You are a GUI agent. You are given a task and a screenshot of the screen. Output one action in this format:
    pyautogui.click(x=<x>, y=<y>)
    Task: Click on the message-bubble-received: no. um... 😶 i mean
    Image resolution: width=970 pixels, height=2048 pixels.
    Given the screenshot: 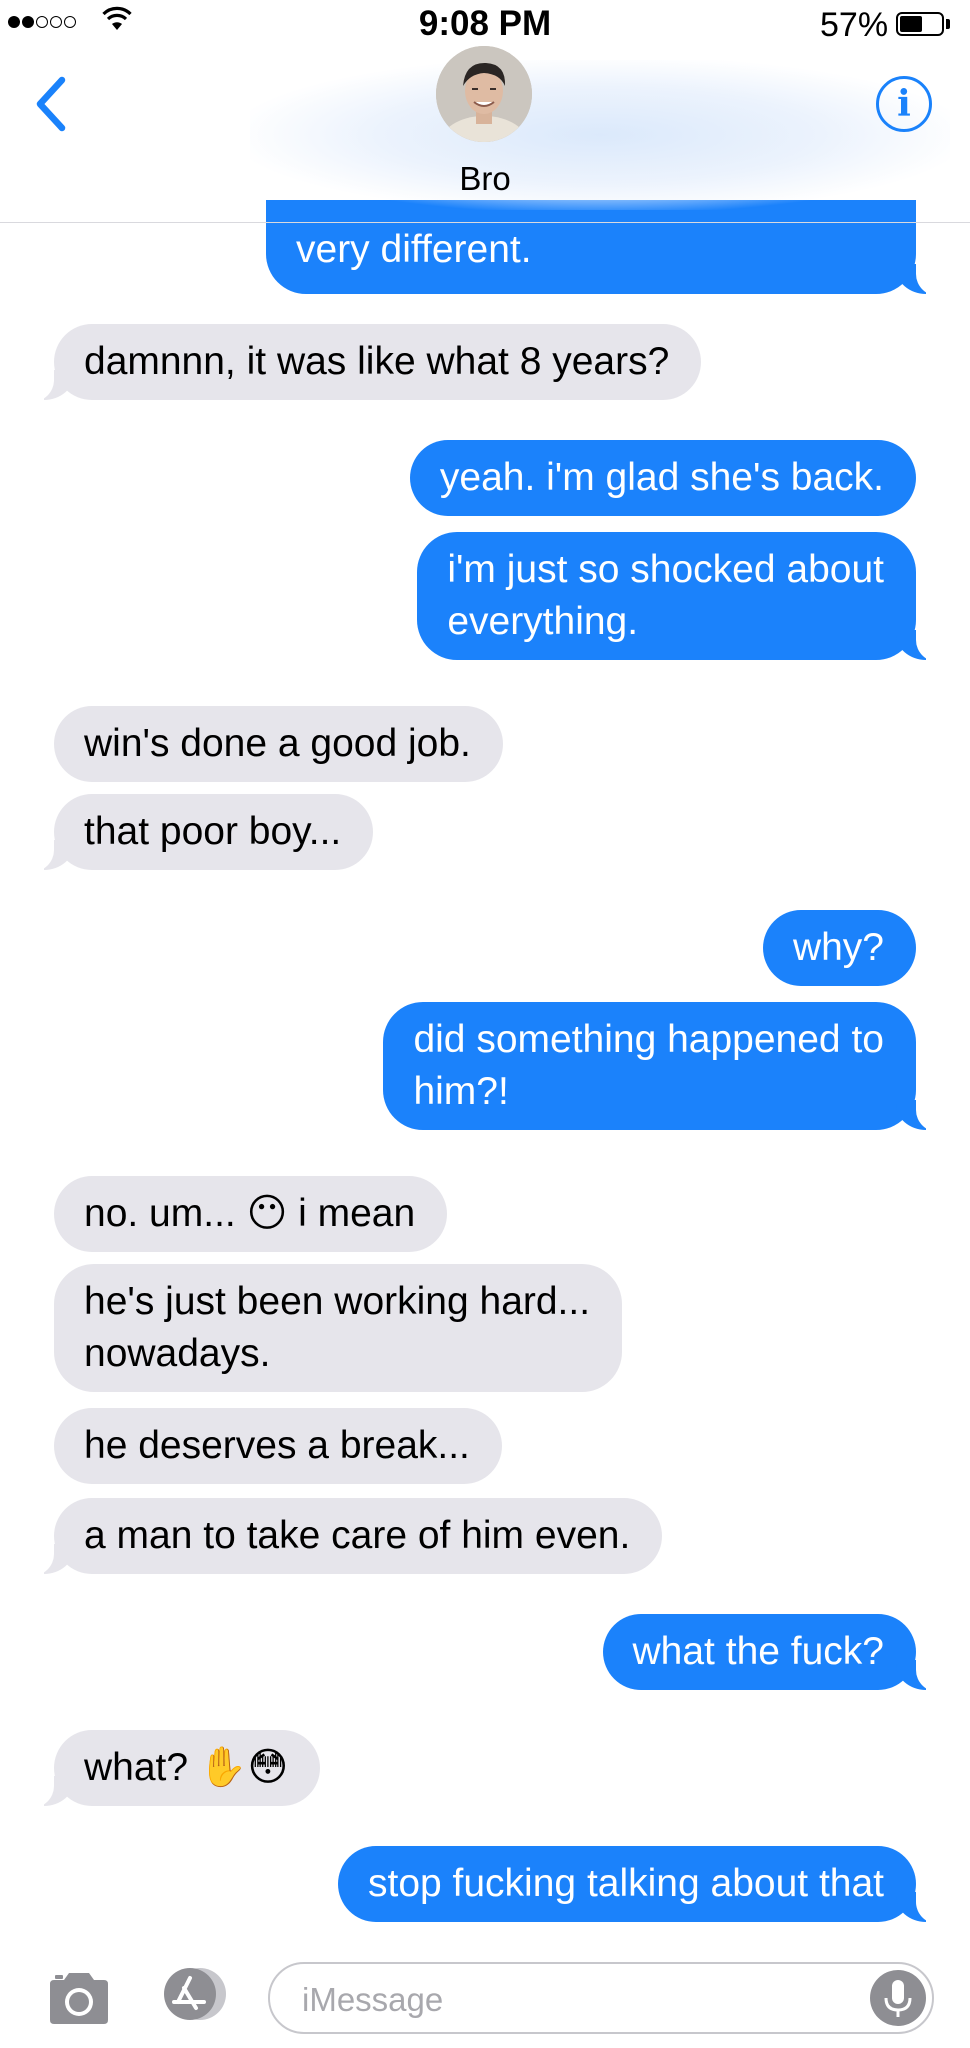 What is the action you would take?
    pyautogui.click(x=251, y=1214)
    